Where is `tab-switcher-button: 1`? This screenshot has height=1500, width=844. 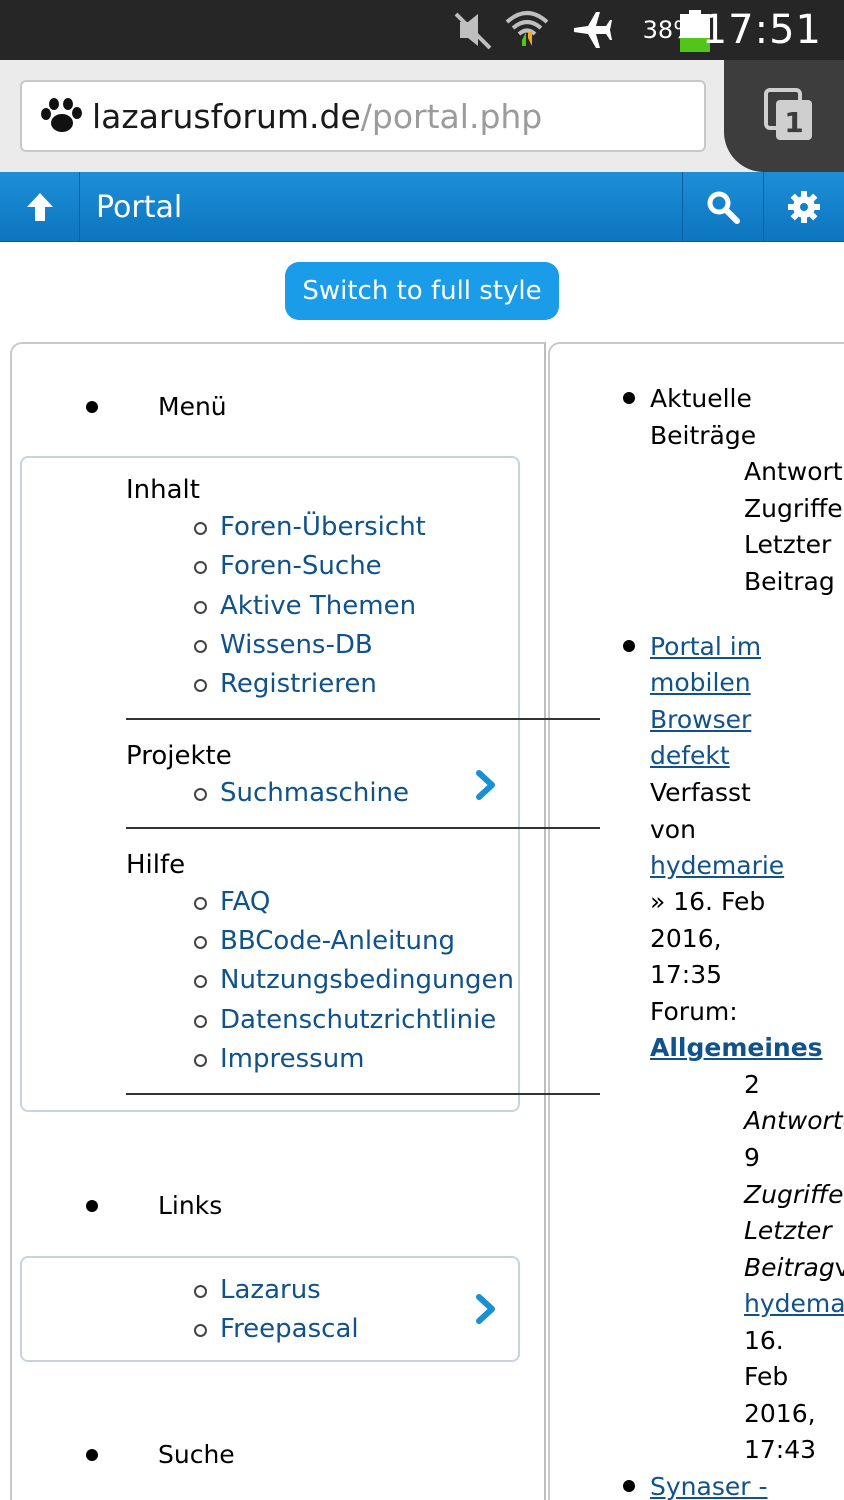
tab-switcher-button: 1 is located at coordinates (784, 116).